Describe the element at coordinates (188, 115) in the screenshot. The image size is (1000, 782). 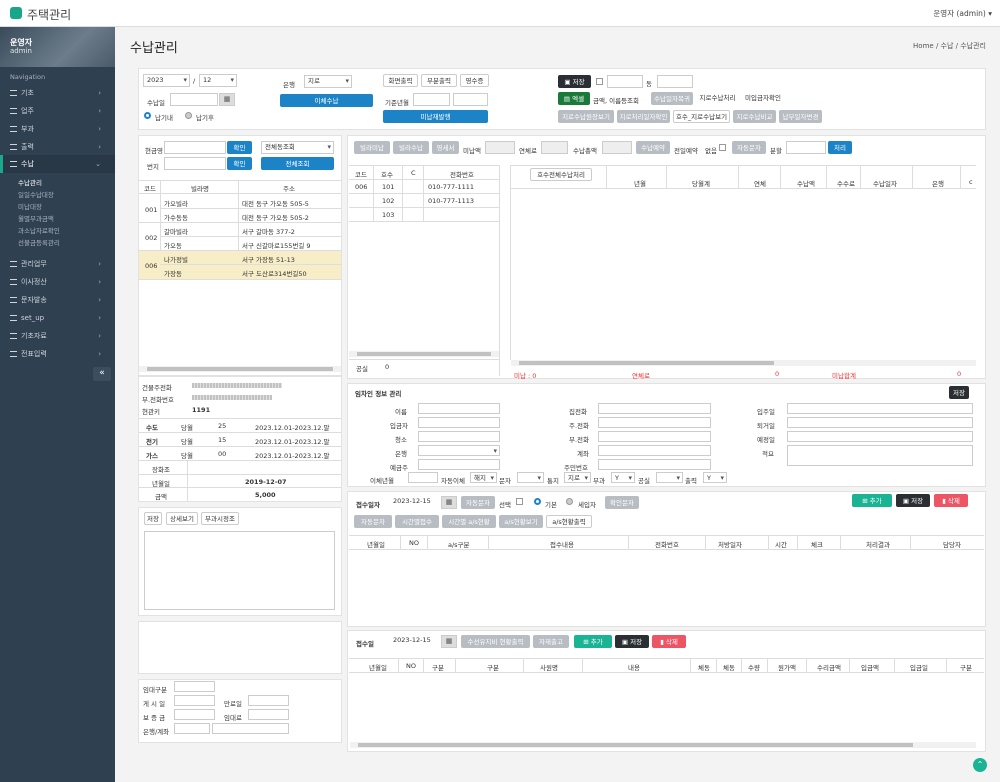
I see `radio-after-due` at that location.